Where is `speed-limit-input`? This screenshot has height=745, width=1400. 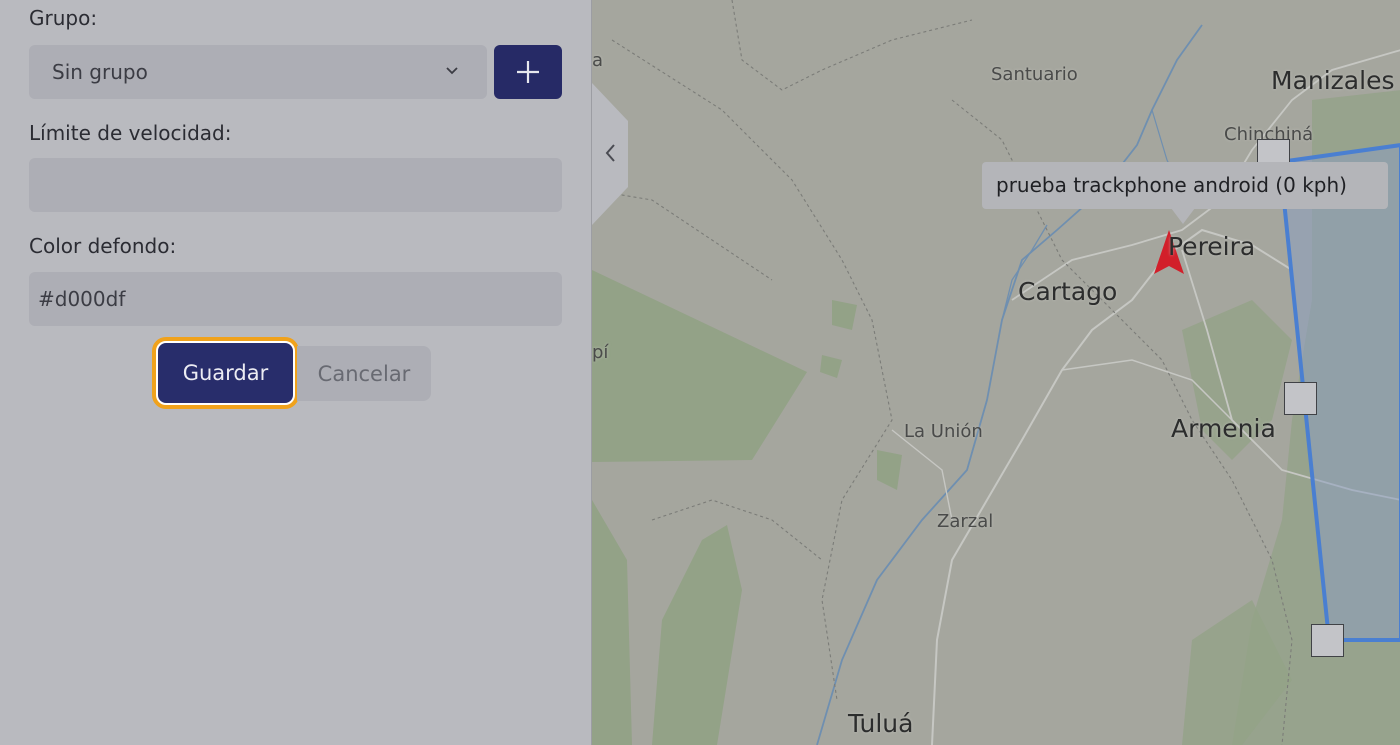 speed-limit-input is located at coordinates (295, 185).